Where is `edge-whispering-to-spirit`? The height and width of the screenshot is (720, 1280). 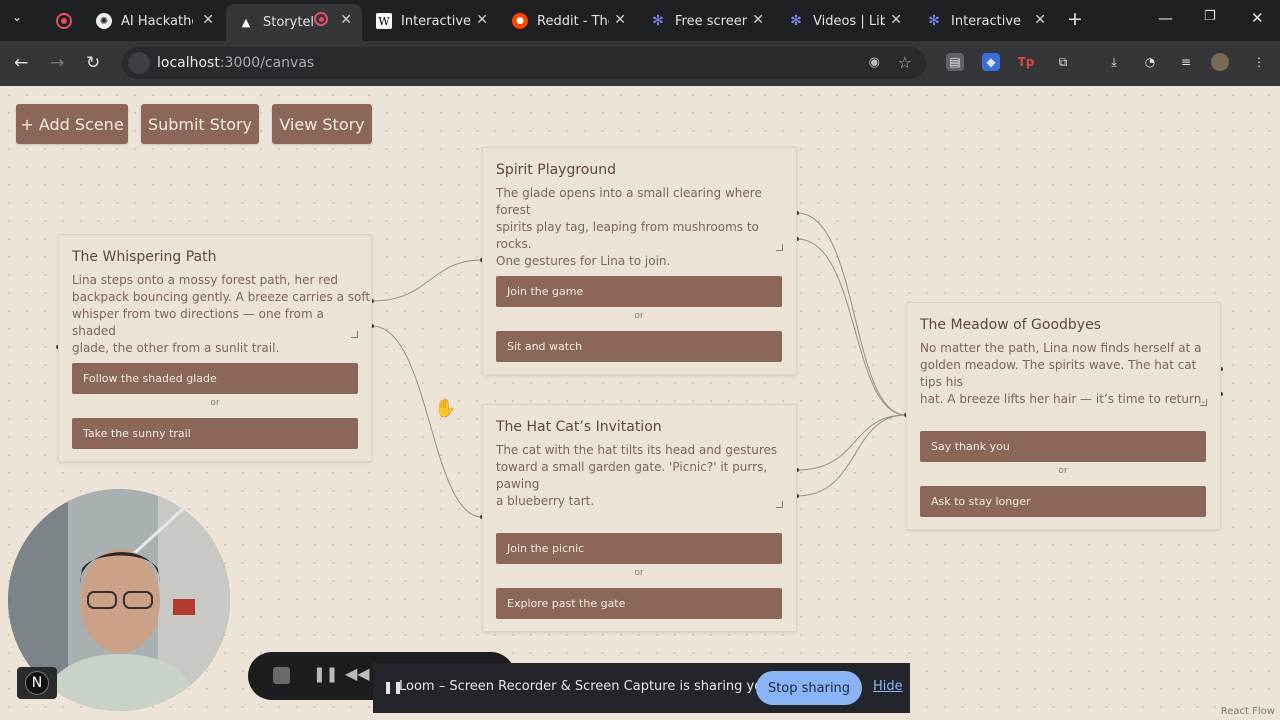
edge-whispering-to-spirit is located at coordinates (427, 280).